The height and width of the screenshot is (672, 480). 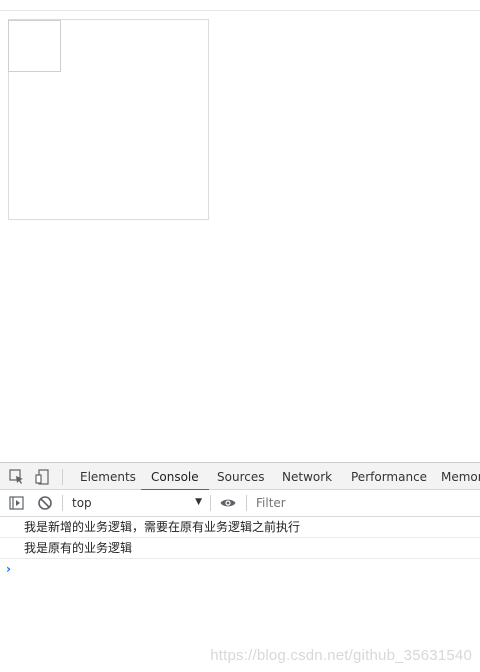 What do you see at coordinates (307, 476) in the screenshot?
I see `tab-network: Network` at bounding box center [307, 476].